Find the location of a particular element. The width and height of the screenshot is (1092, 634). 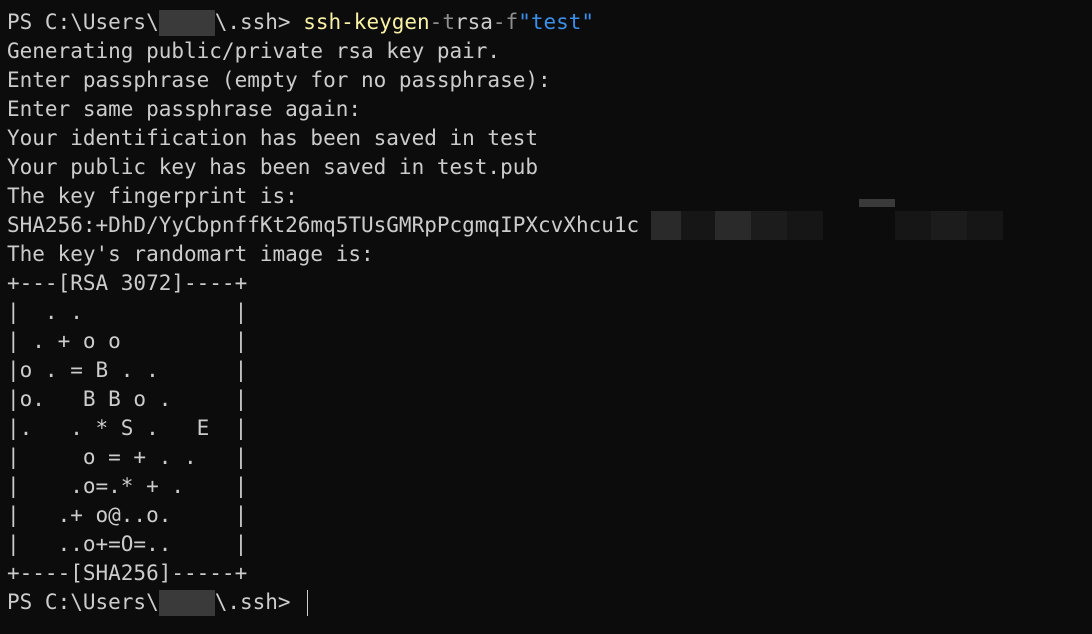

randomart-line: +---[RSA 3072]----+ is located at coordinates (127, 283).